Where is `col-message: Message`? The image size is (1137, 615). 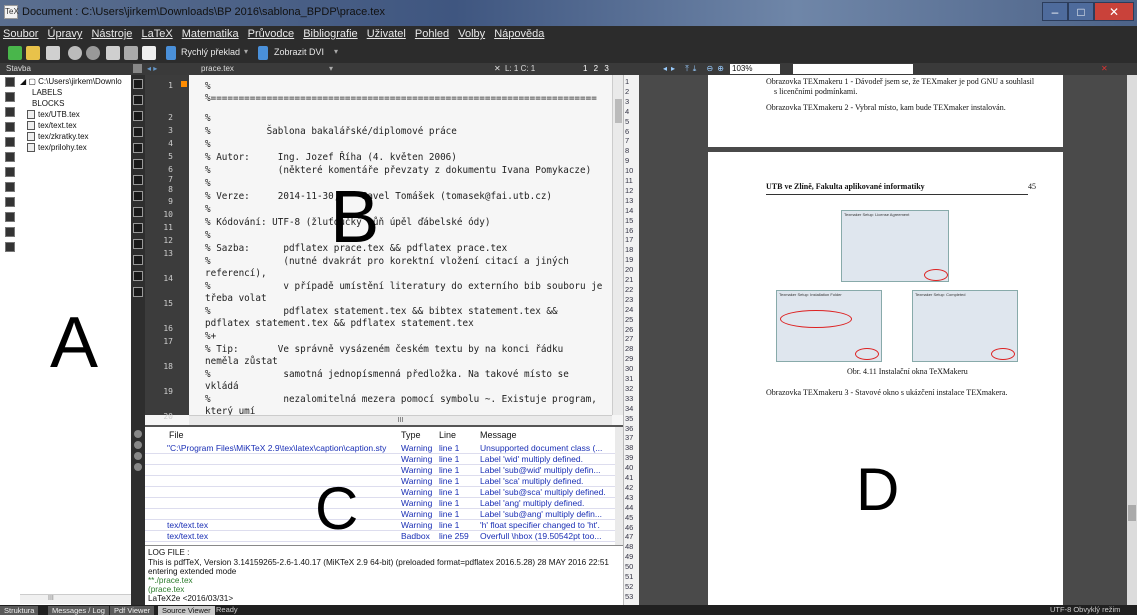
col-message: Message is located at coordinates (498, 435).